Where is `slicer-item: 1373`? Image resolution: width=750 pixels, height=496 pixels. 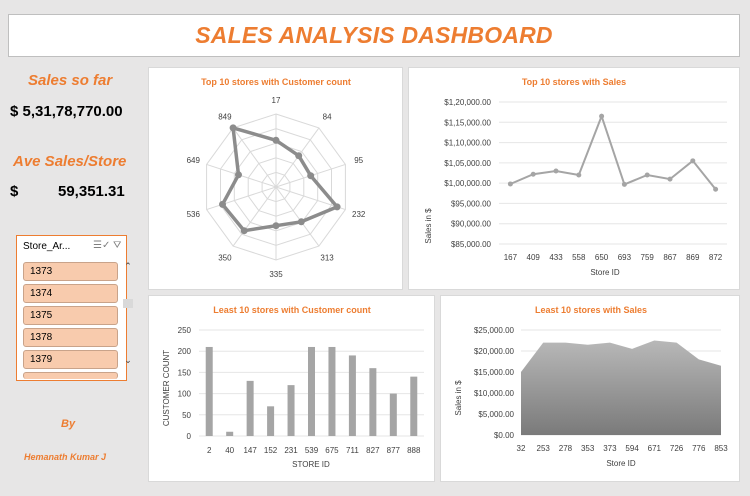
slicer-item: 1373 is located at coordinates (70, 271).